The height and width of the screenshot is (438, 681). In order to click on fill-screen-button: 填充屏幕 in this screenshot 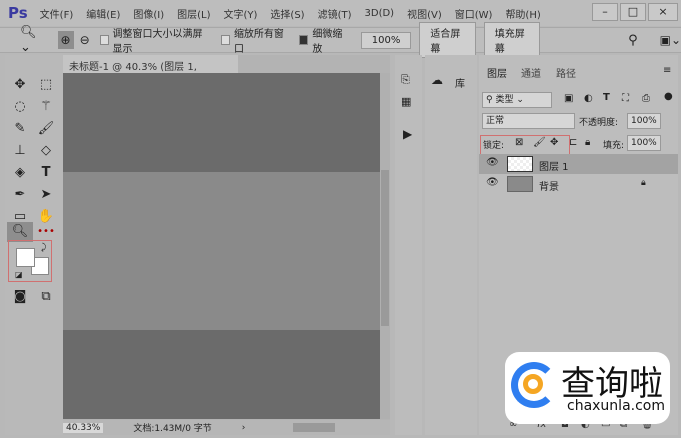, I will do `click(512, 40)`.